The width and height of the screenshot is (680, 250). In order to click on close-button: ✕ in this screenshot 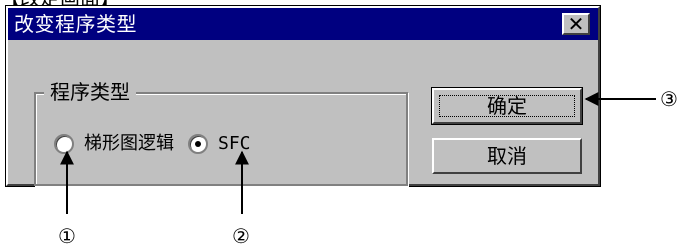, I will do `click(576, 24)`.